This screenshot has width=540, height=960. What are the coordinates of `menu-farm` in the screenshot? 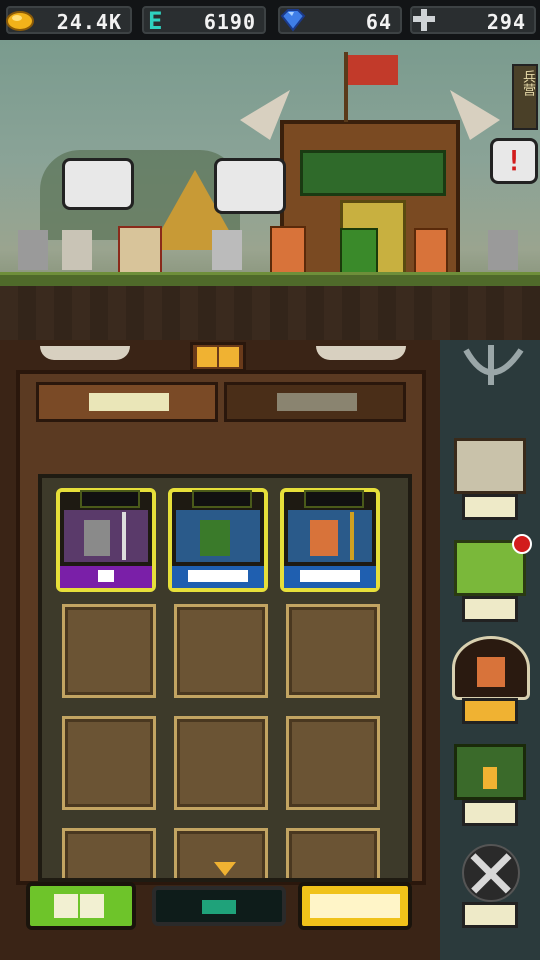 It's located at (490, 580).